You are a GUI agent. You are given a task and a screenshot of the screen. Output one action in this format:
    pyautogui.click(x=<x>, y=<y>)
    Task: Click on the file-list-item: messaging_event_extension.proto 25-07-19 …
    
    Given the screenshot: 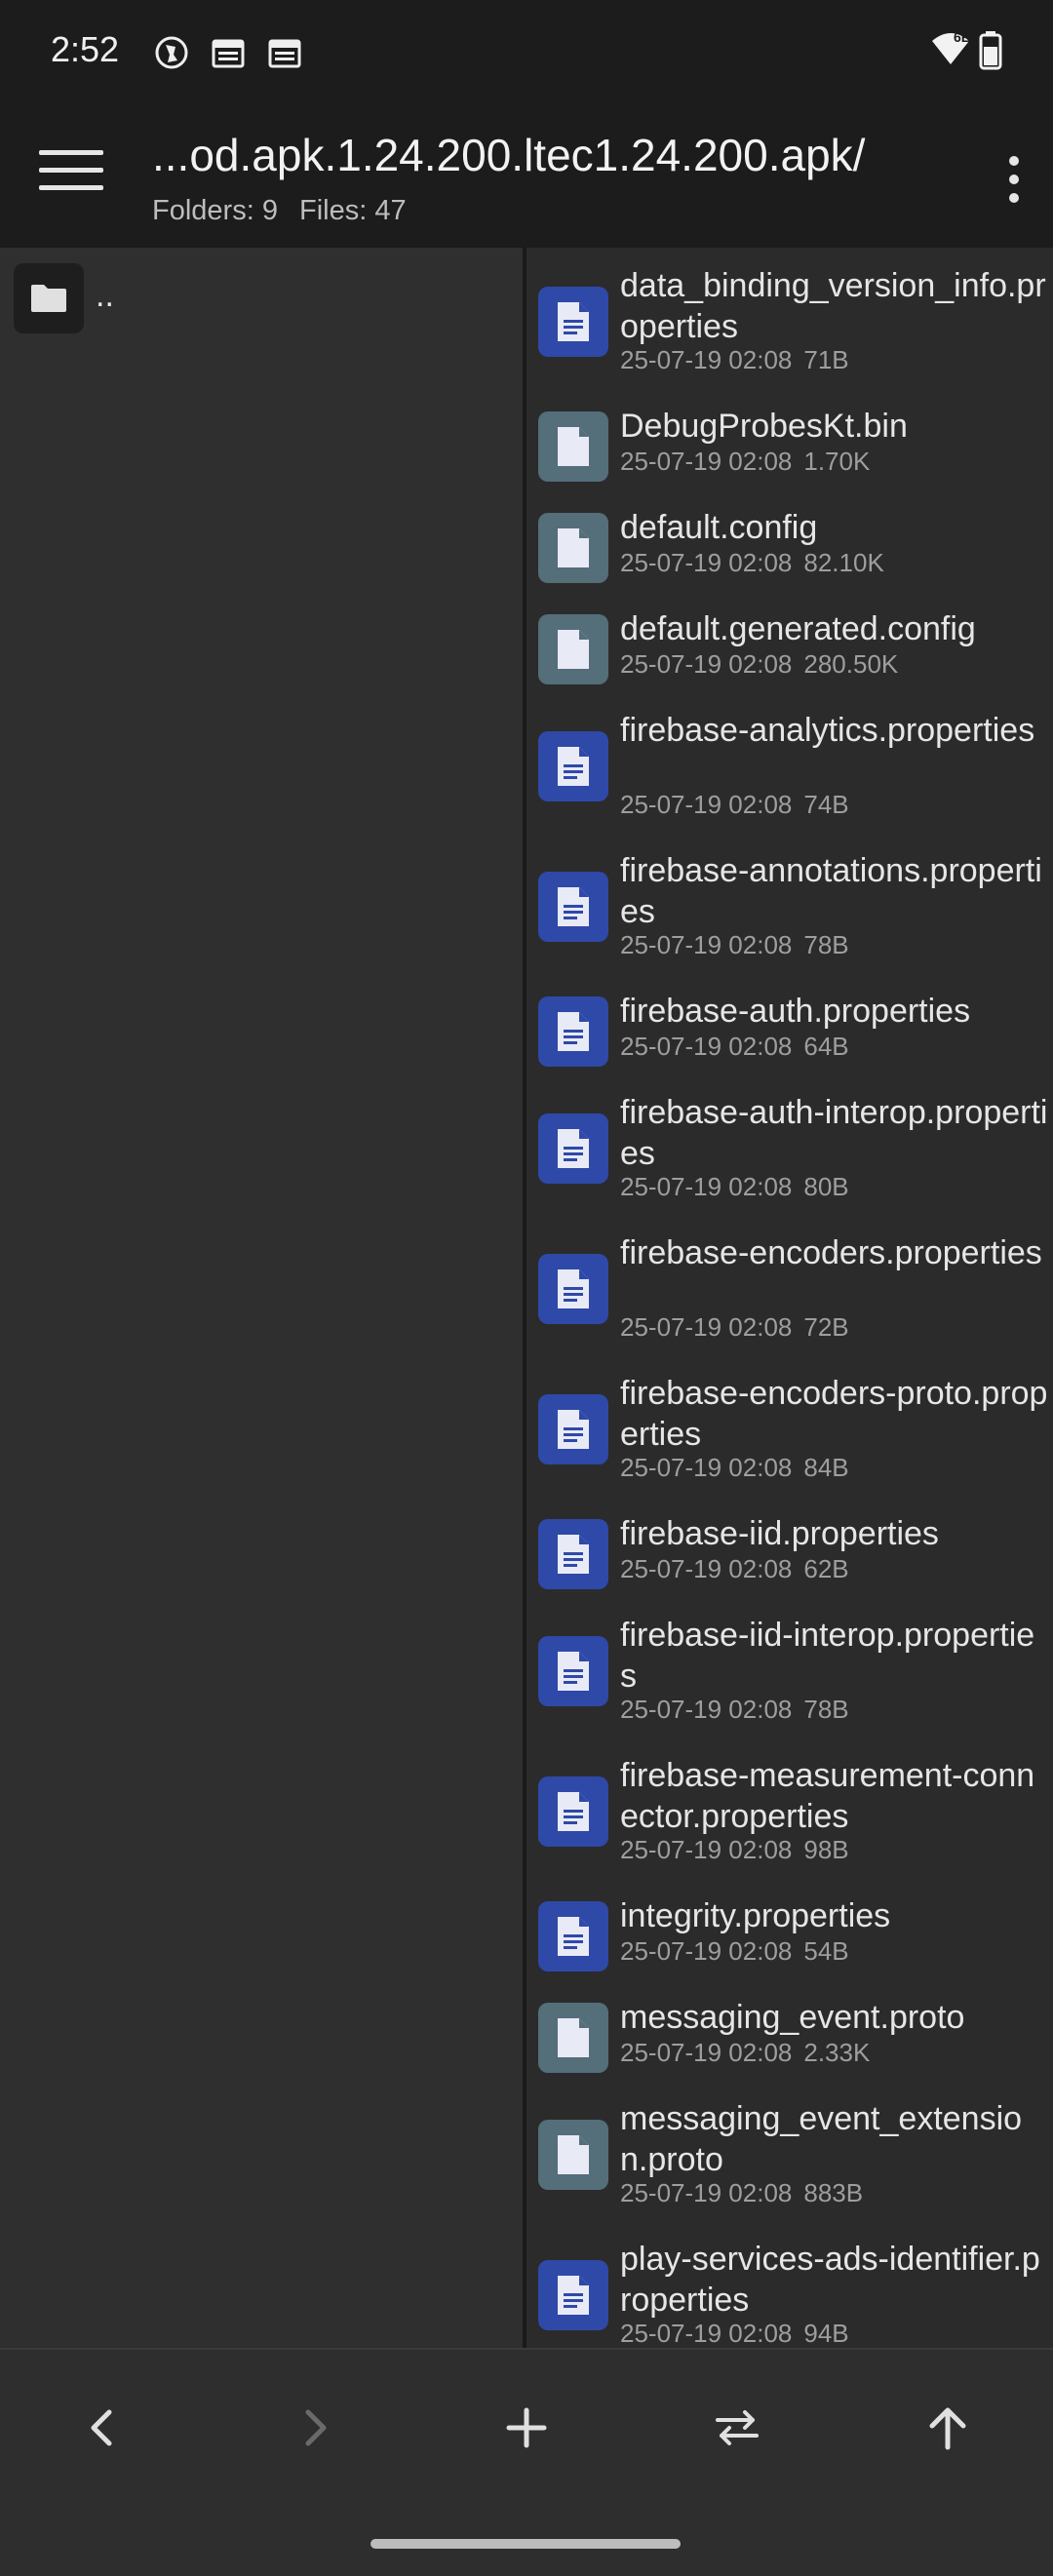 What is the action you would take?
    pyautogui.click(x=789, y=2158)
    